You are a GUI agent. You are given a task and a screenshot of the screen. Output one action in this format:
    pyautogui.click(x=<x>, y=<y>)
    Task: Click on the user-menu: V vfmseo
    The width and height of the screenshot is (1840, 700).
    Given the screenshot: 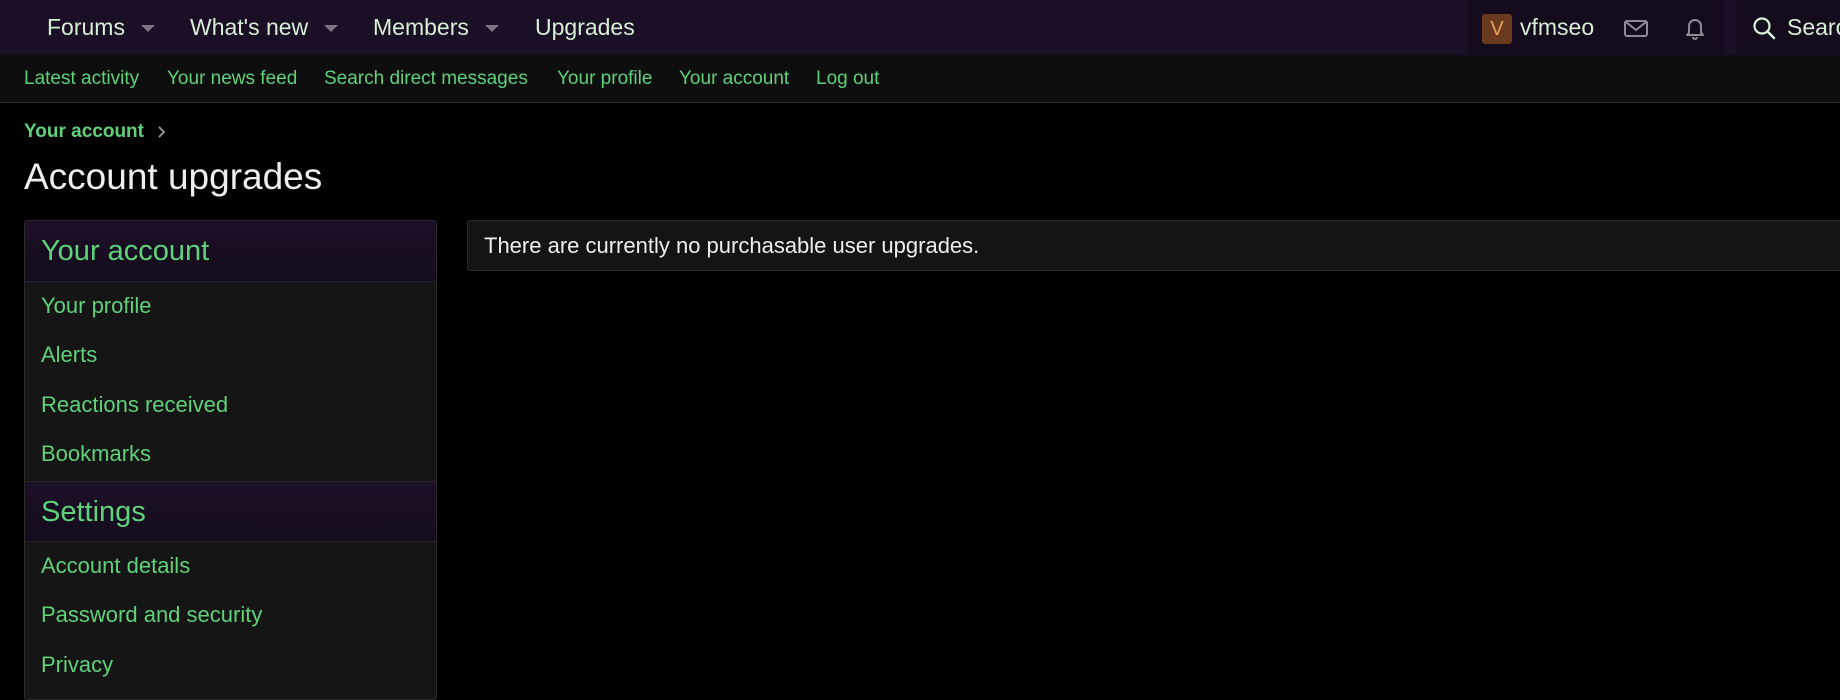 What is the action you would take?
    pyautogui.click(x=1596, y=27)
    